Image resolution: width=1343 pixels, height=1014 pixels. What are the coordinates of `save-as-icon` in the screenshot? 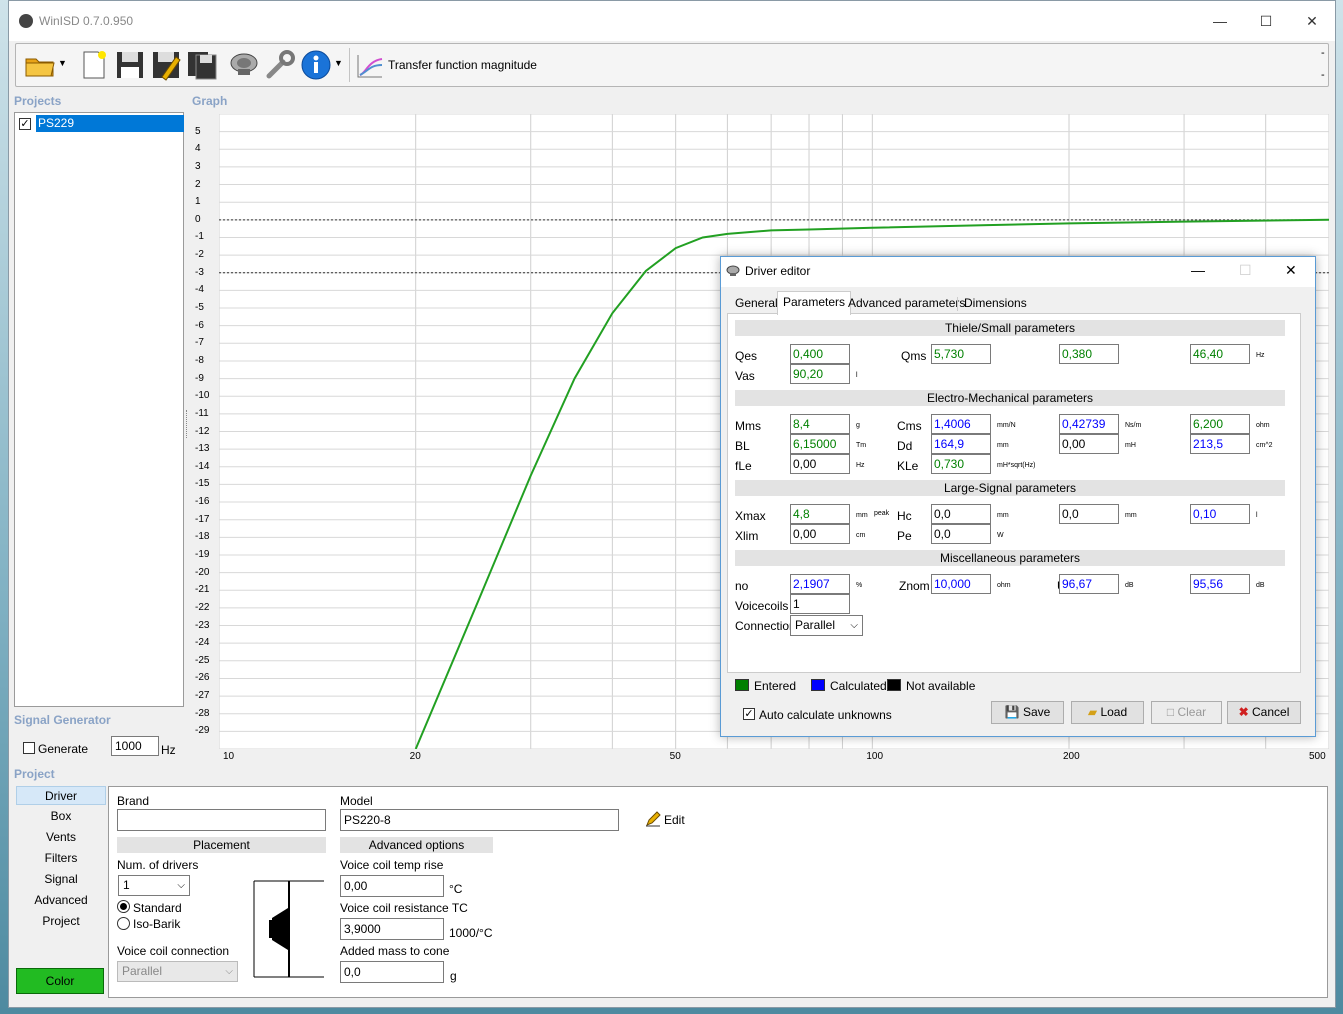 It's located at (166, 65).